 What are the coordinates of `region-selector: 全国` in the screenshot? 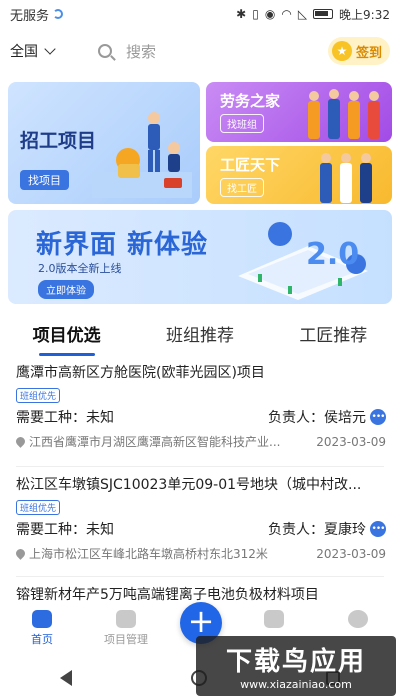 It's located at (47, 51).